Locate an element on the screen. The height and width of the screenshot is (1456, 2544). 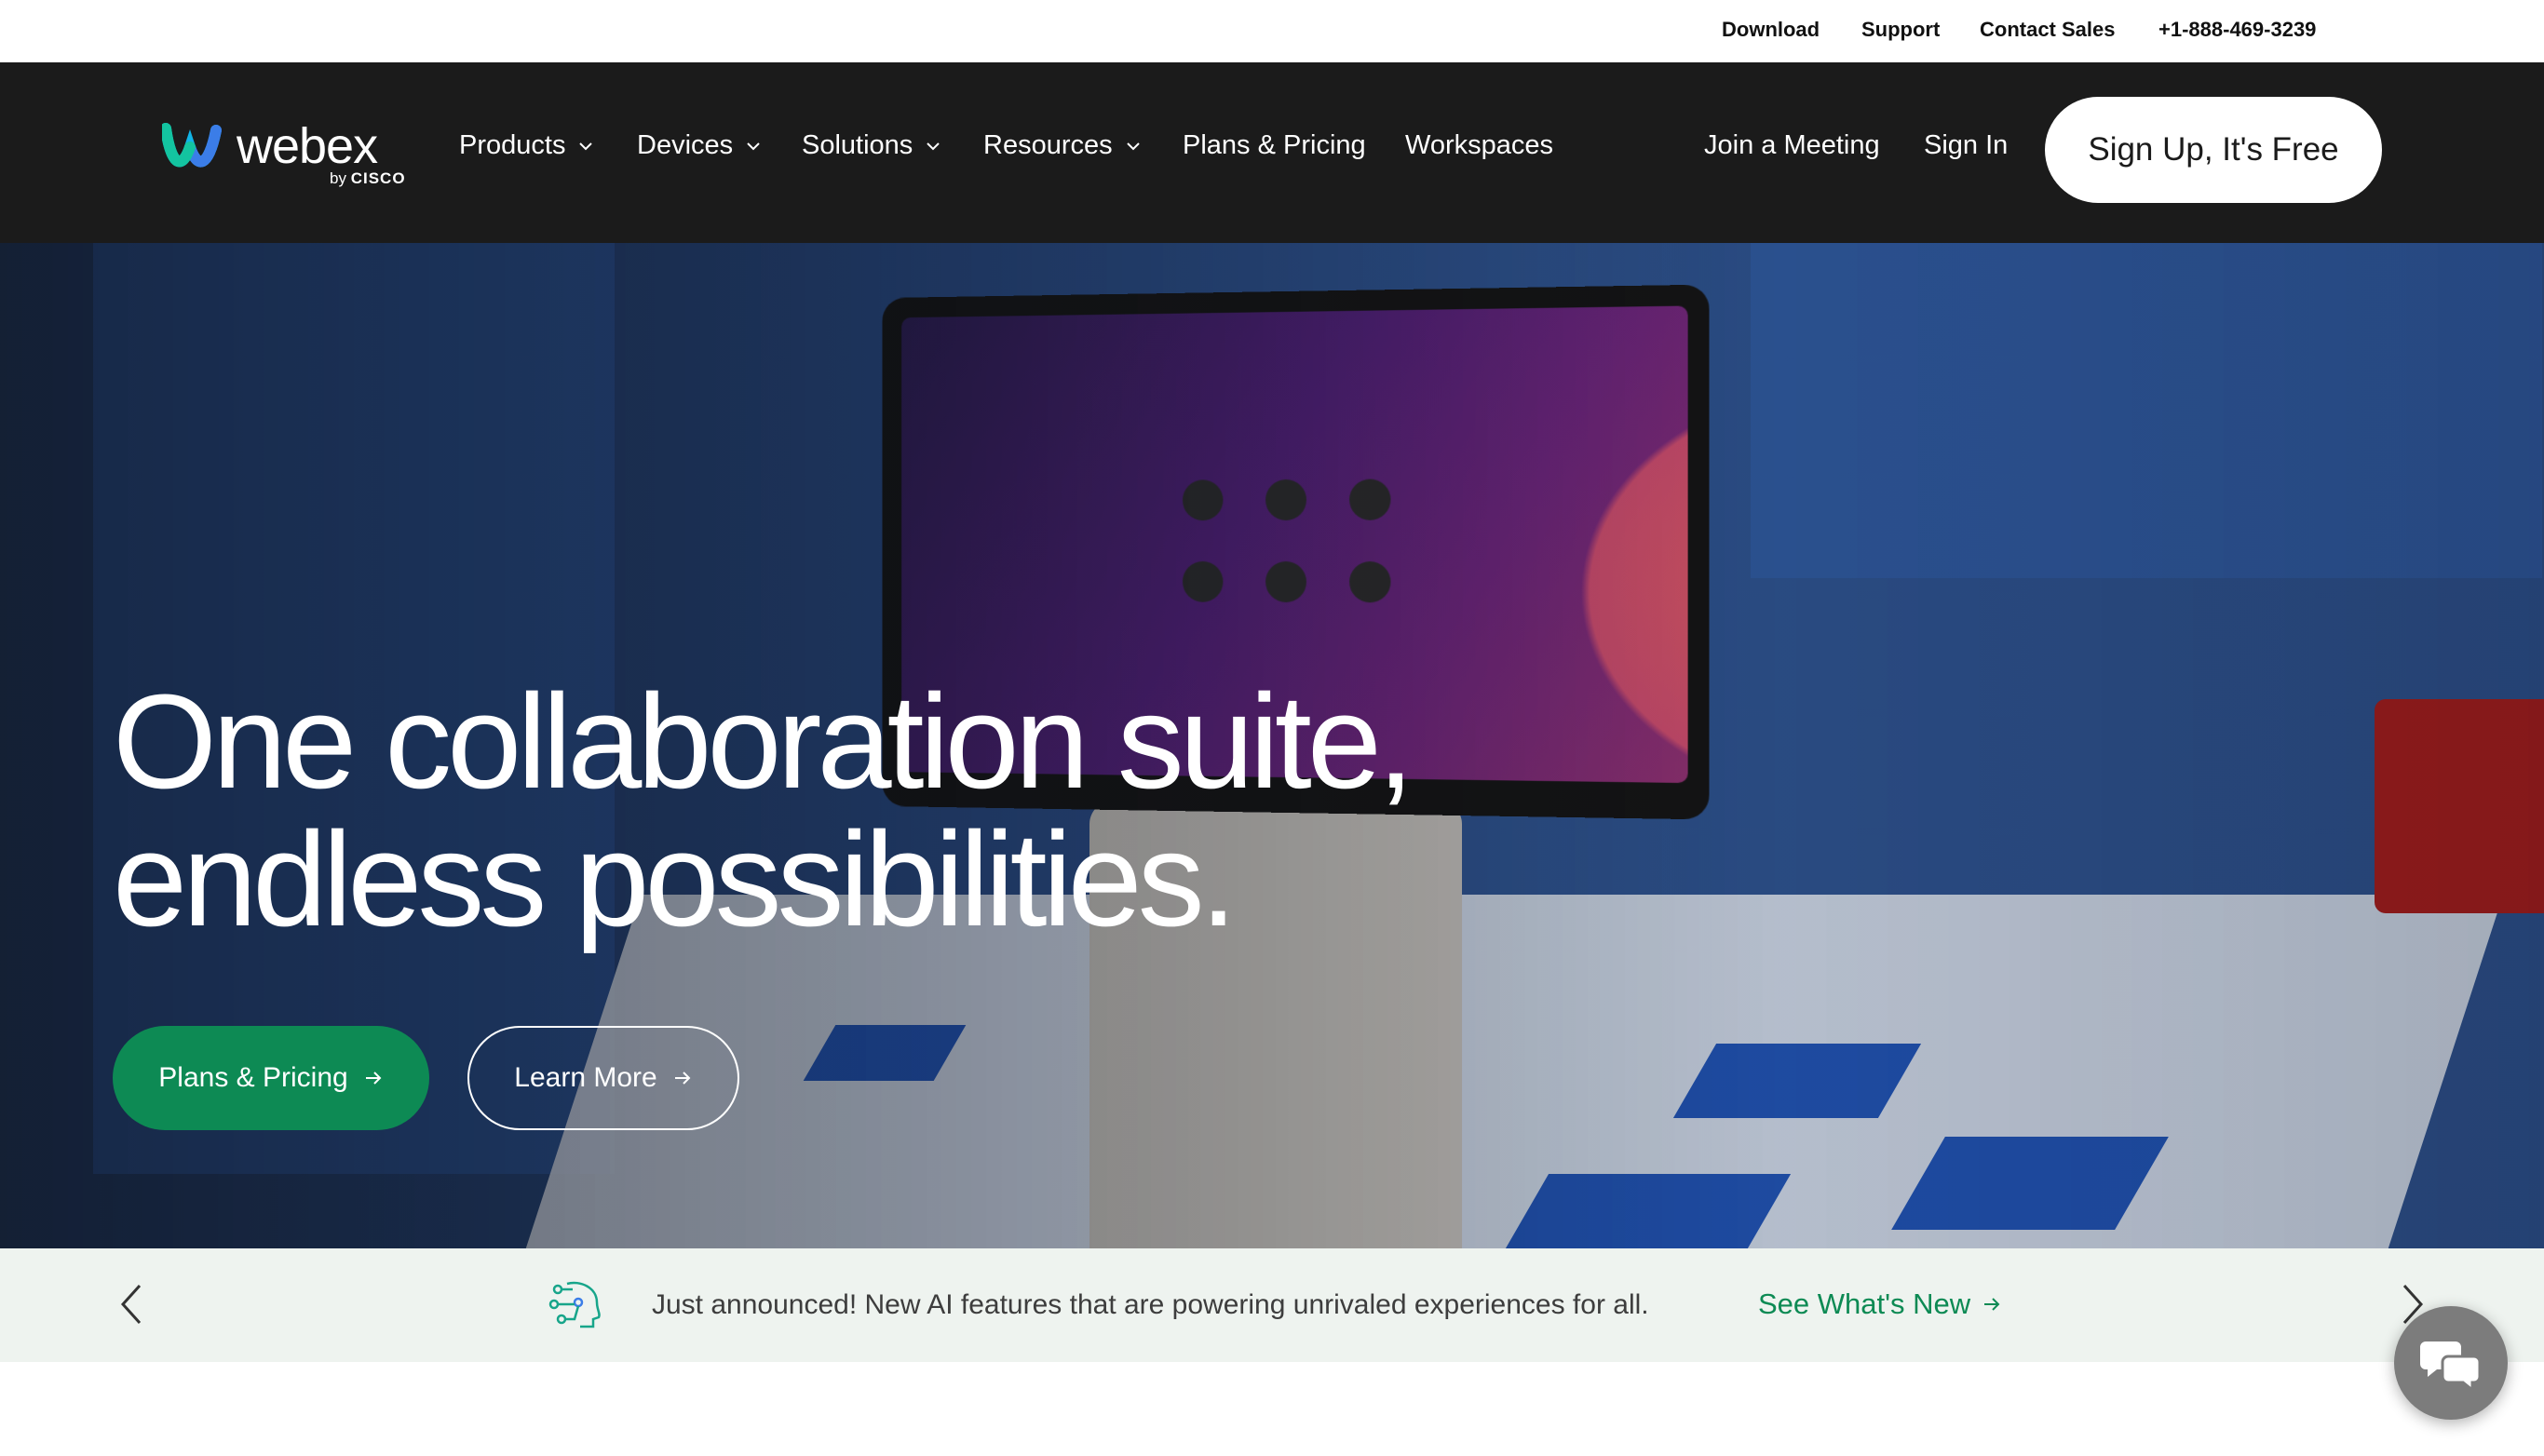
nav-products-label: Products is located at coordinates (513, 145).